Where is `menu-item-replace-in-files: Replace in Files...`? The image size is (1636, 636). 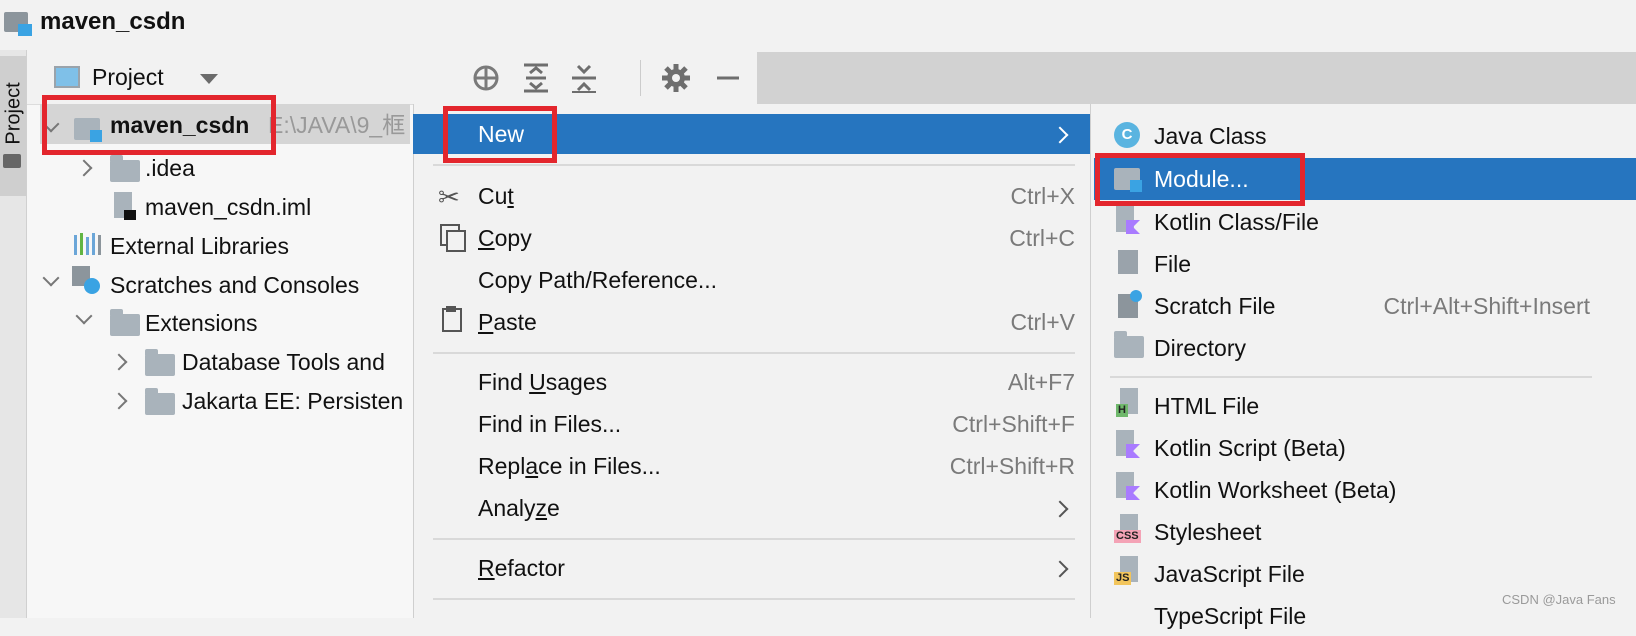
menu-item-replace-in-files: Replace in Files... is located at coordinates (569, 466).